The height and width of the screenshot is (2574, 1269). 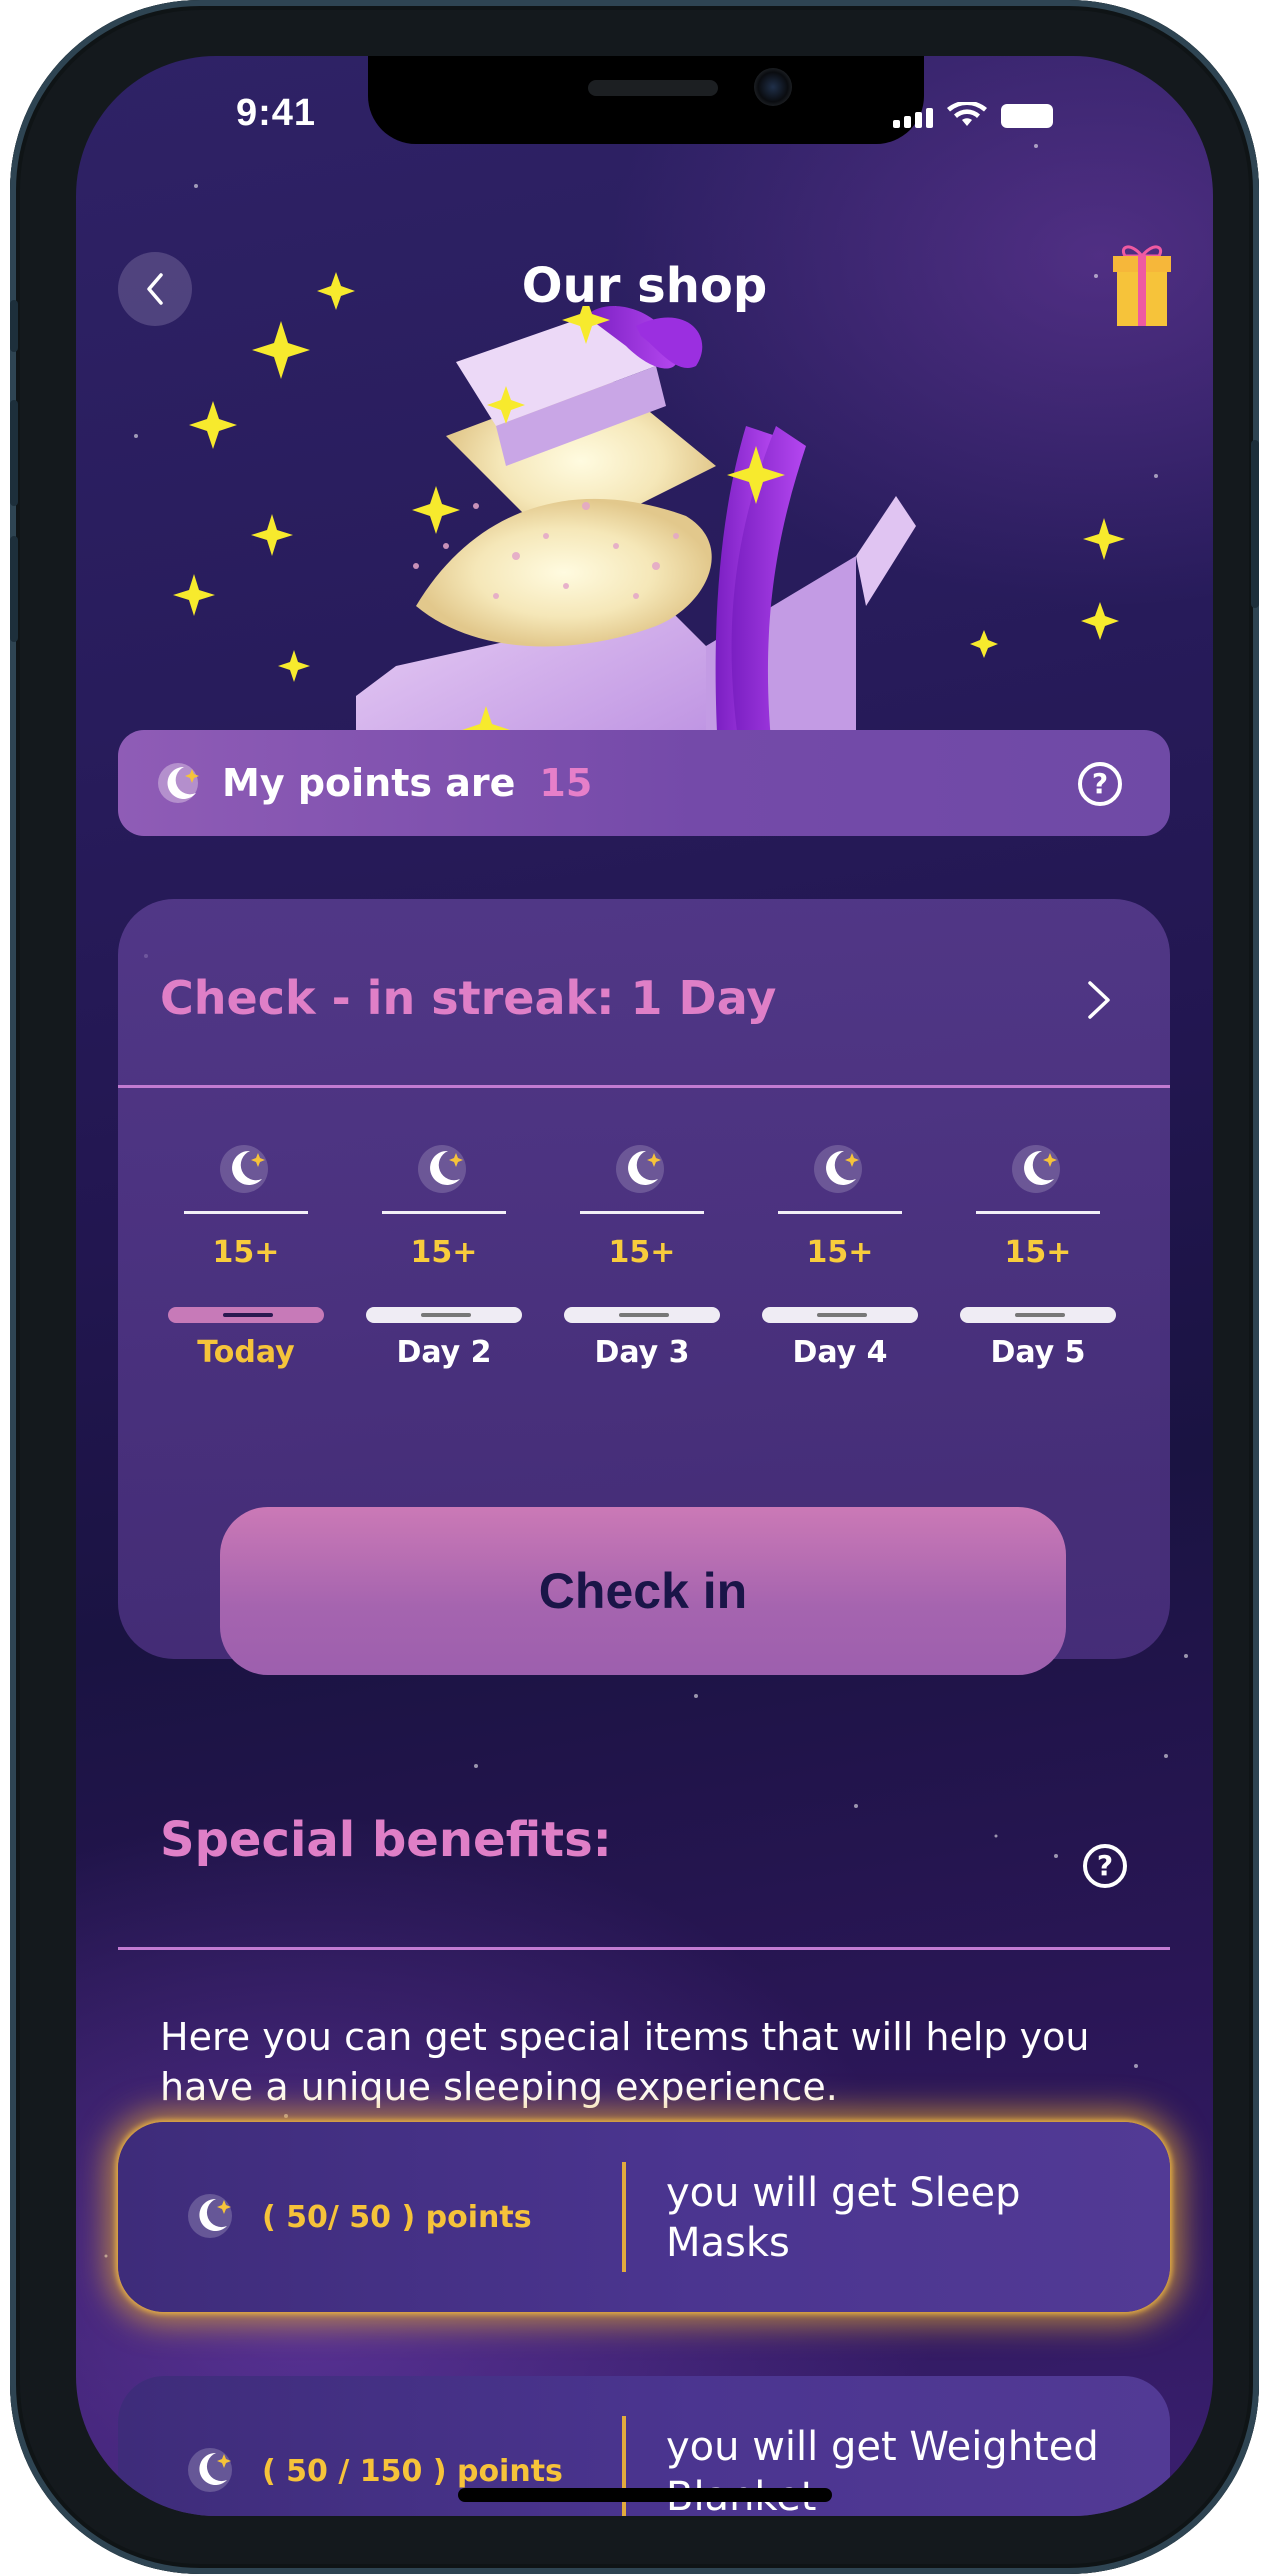 What do you see at coordinates (444, 1352) in the screenshot?
I see `day-label: Day 2` at bounding box center [444, 1352].